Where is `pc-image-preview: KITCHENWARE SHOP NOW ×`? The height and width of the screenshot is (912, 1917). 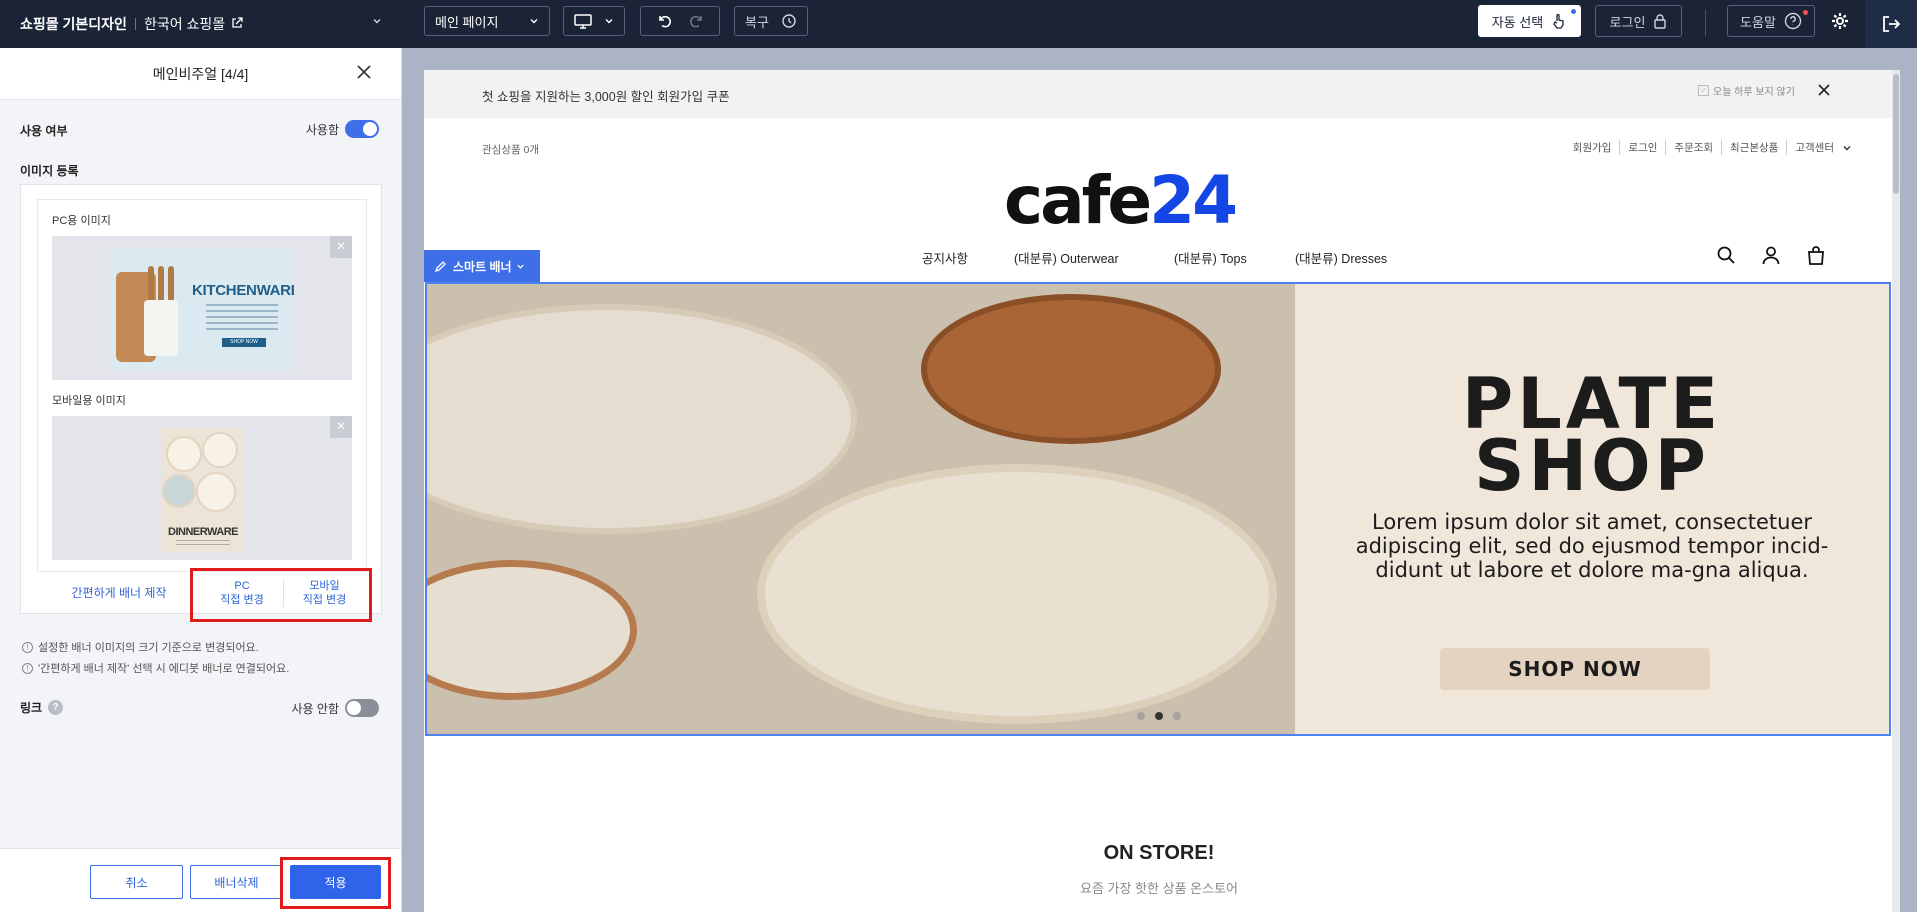
pc-image-preview: KITCHENWARE SHOP NOW × is located at coordinates (202, 308).